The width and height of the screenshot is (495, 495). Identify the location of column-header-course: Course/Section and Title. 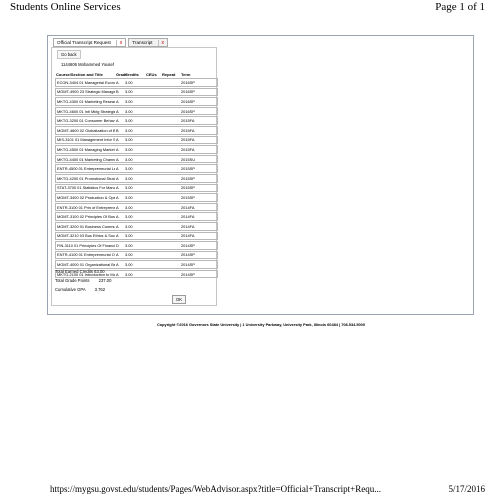
(79, 74).